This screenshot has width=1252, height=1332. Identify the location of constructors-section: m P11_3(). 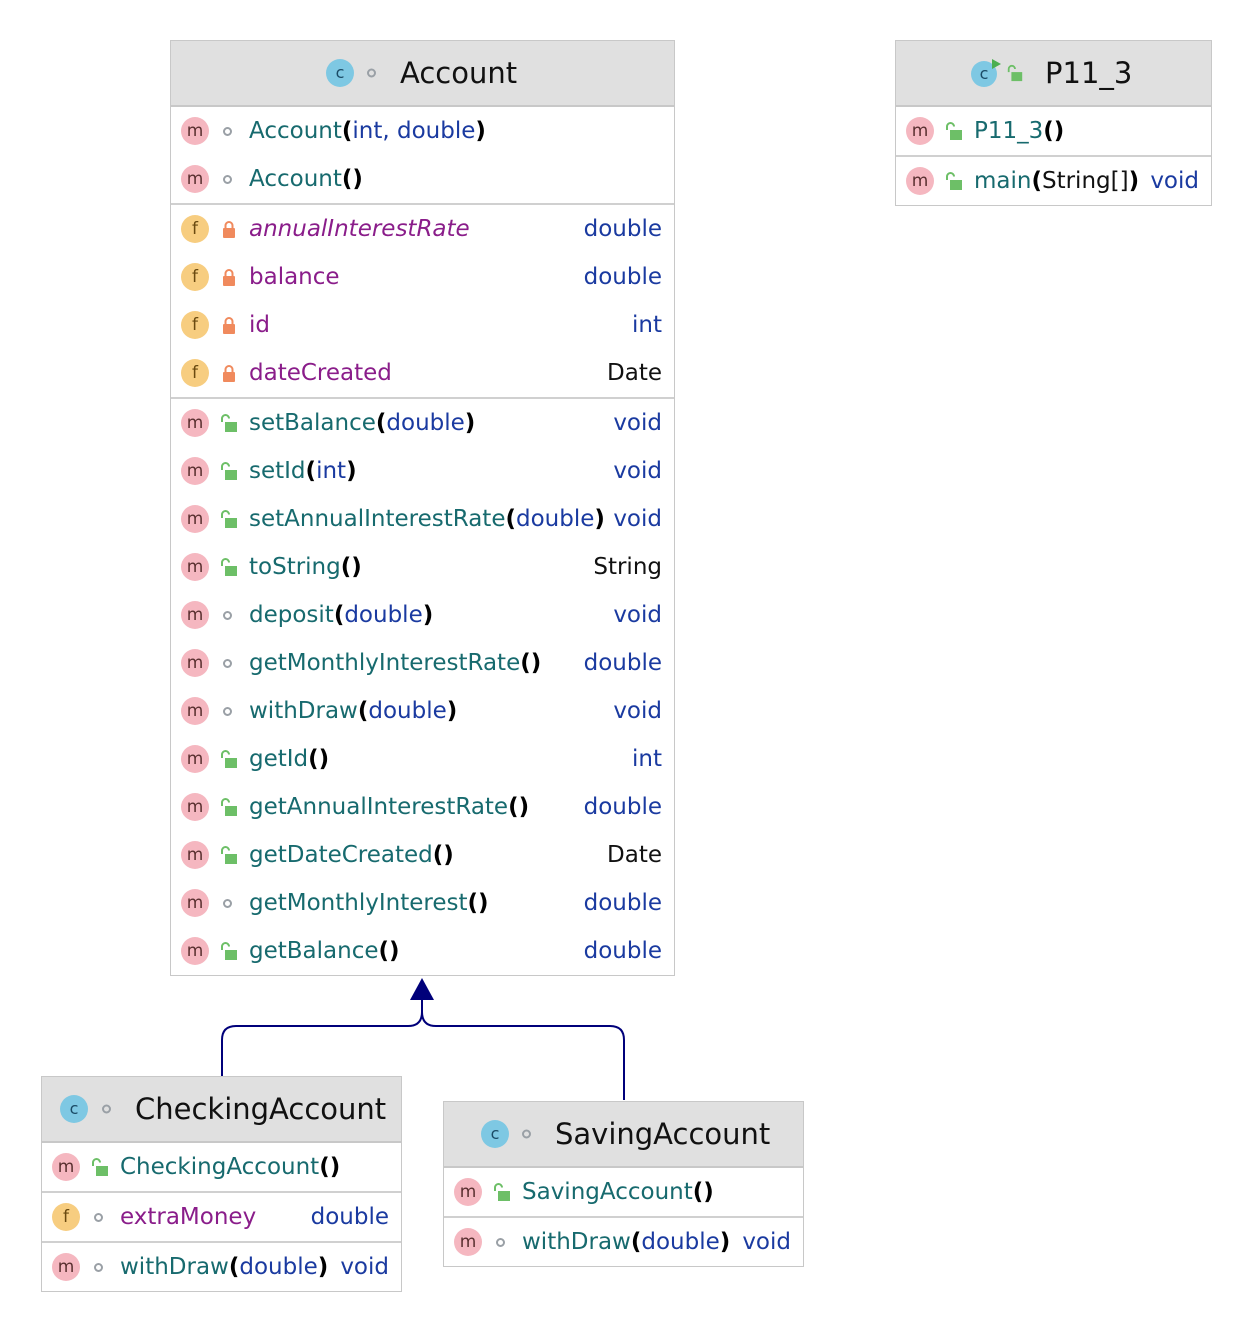
(1053, 132).